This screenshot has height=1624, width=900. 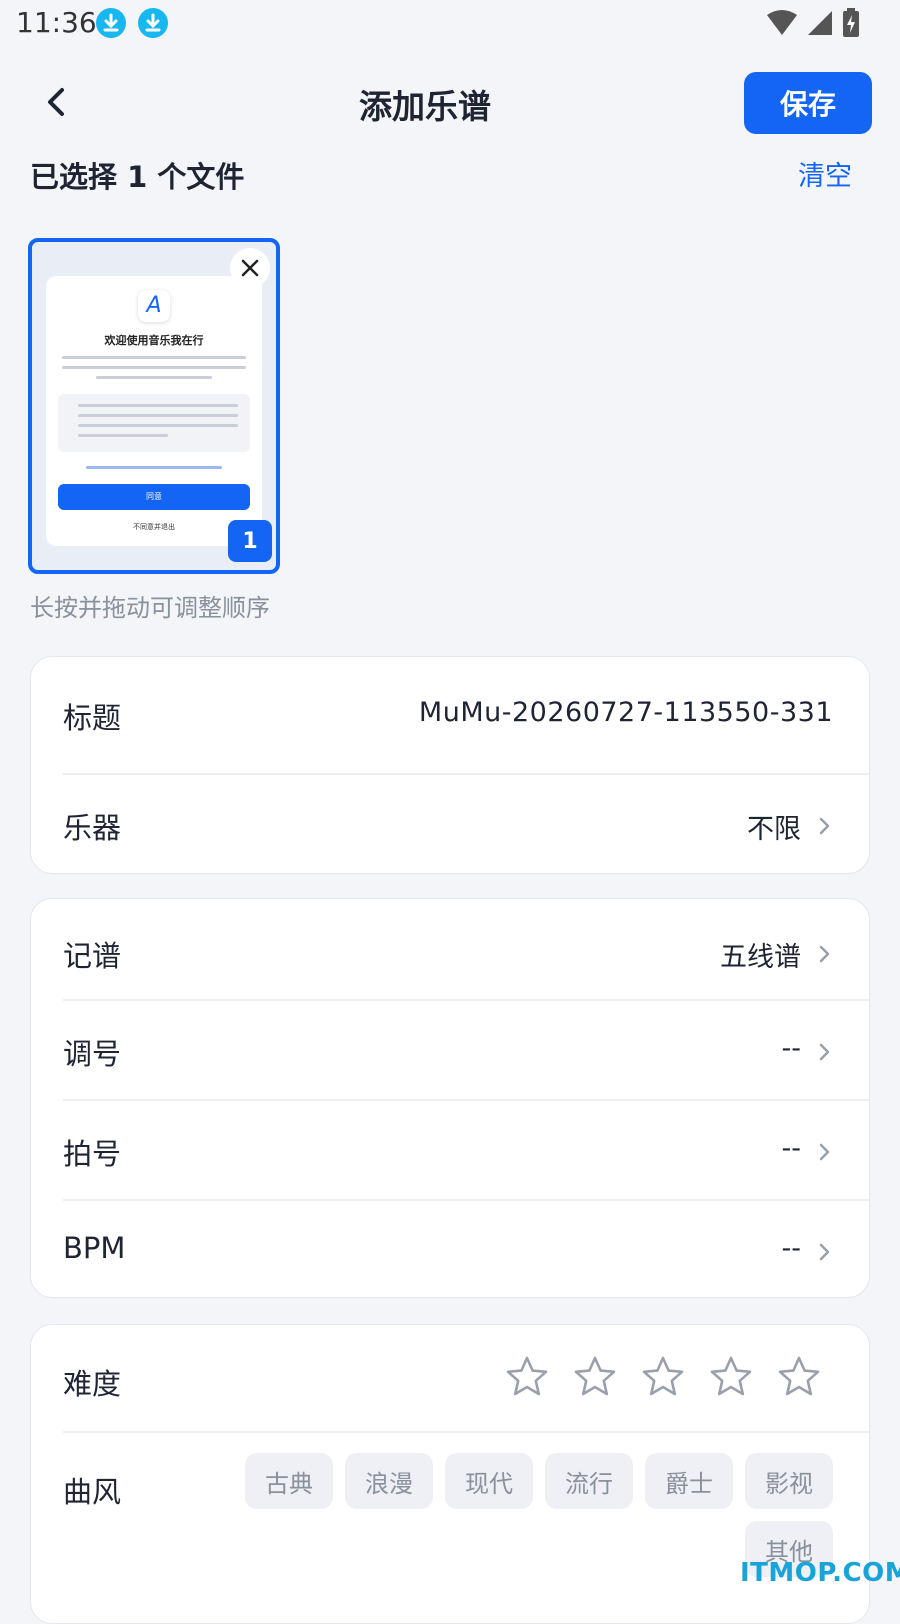 What do you see at coordinates (450, 1528) in the screenshot?
I see `genre-row: 曲风 古典 浪漫 现代 流行 爵士 影视 其他` at bounding box center [450, 1528].